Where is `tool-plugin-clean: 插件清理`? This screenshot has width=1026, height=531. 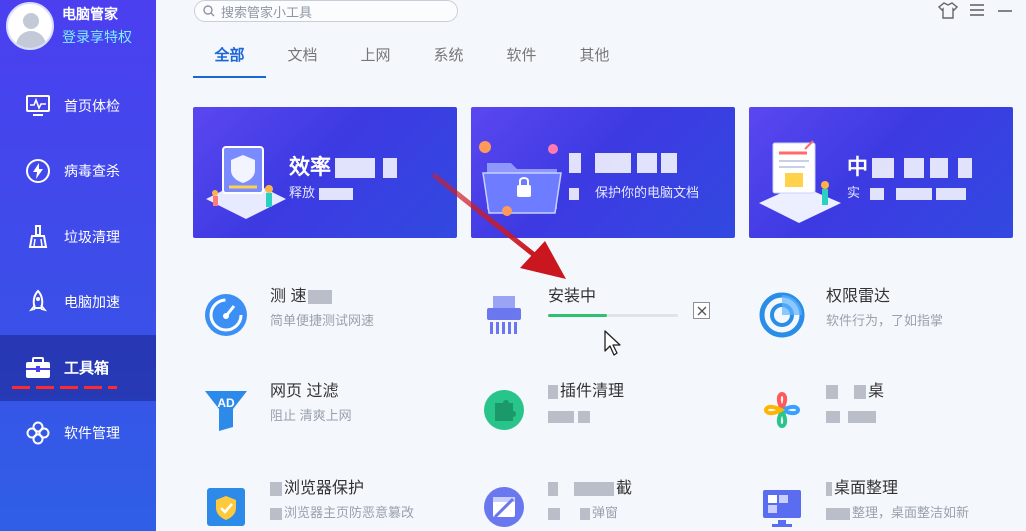 tool-plugin-clean: 插件清理 is located at coordinates (591, 411).